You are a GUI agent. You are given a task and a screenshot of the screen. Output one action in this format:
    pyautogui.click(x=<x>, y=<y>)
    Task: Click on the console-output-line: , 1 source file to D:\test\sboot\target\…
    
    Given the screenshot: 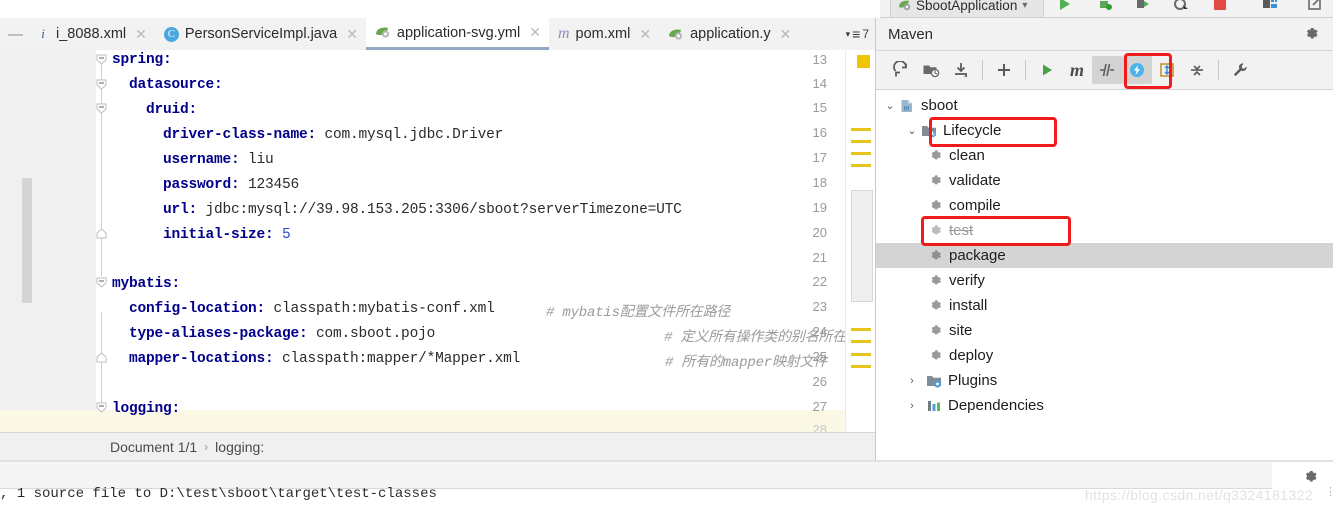 What is the action you would take?
    pyautogui.click(x=218, y=494)
    